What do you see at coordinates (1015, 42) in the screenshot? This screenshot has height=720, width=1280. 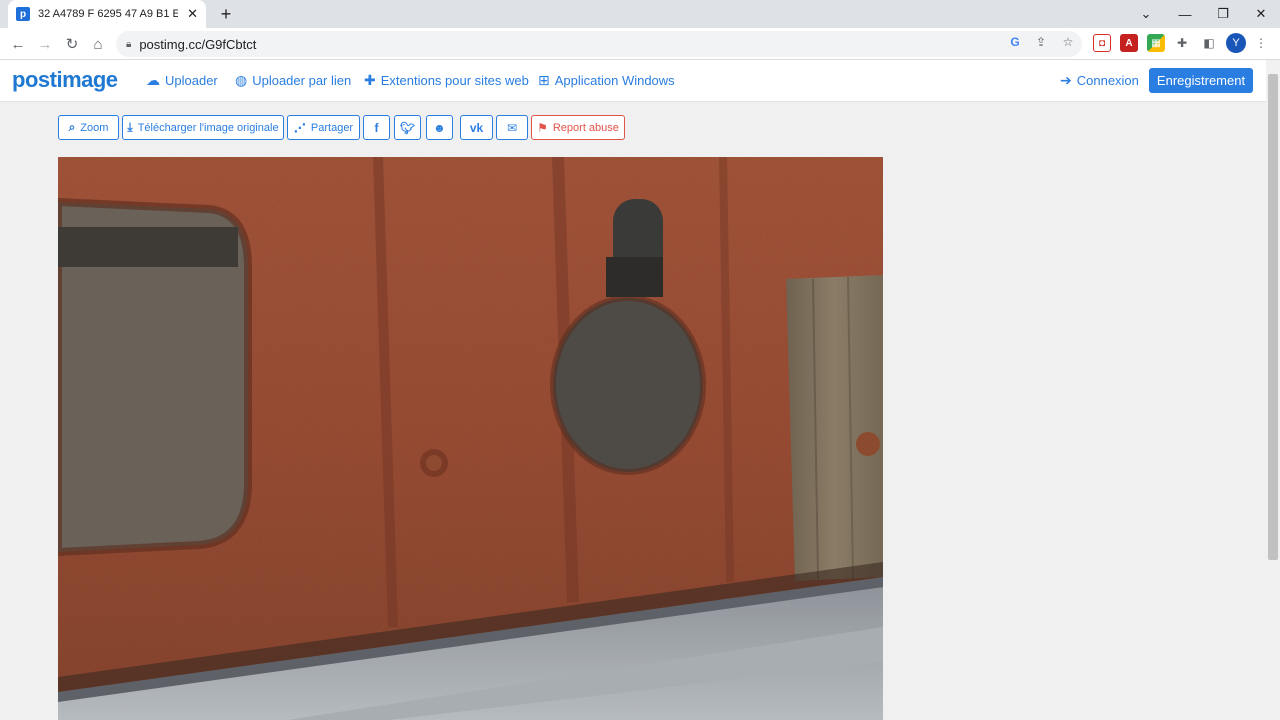 I see `google-lens-icon: G` at bounding box center [1015, 42].